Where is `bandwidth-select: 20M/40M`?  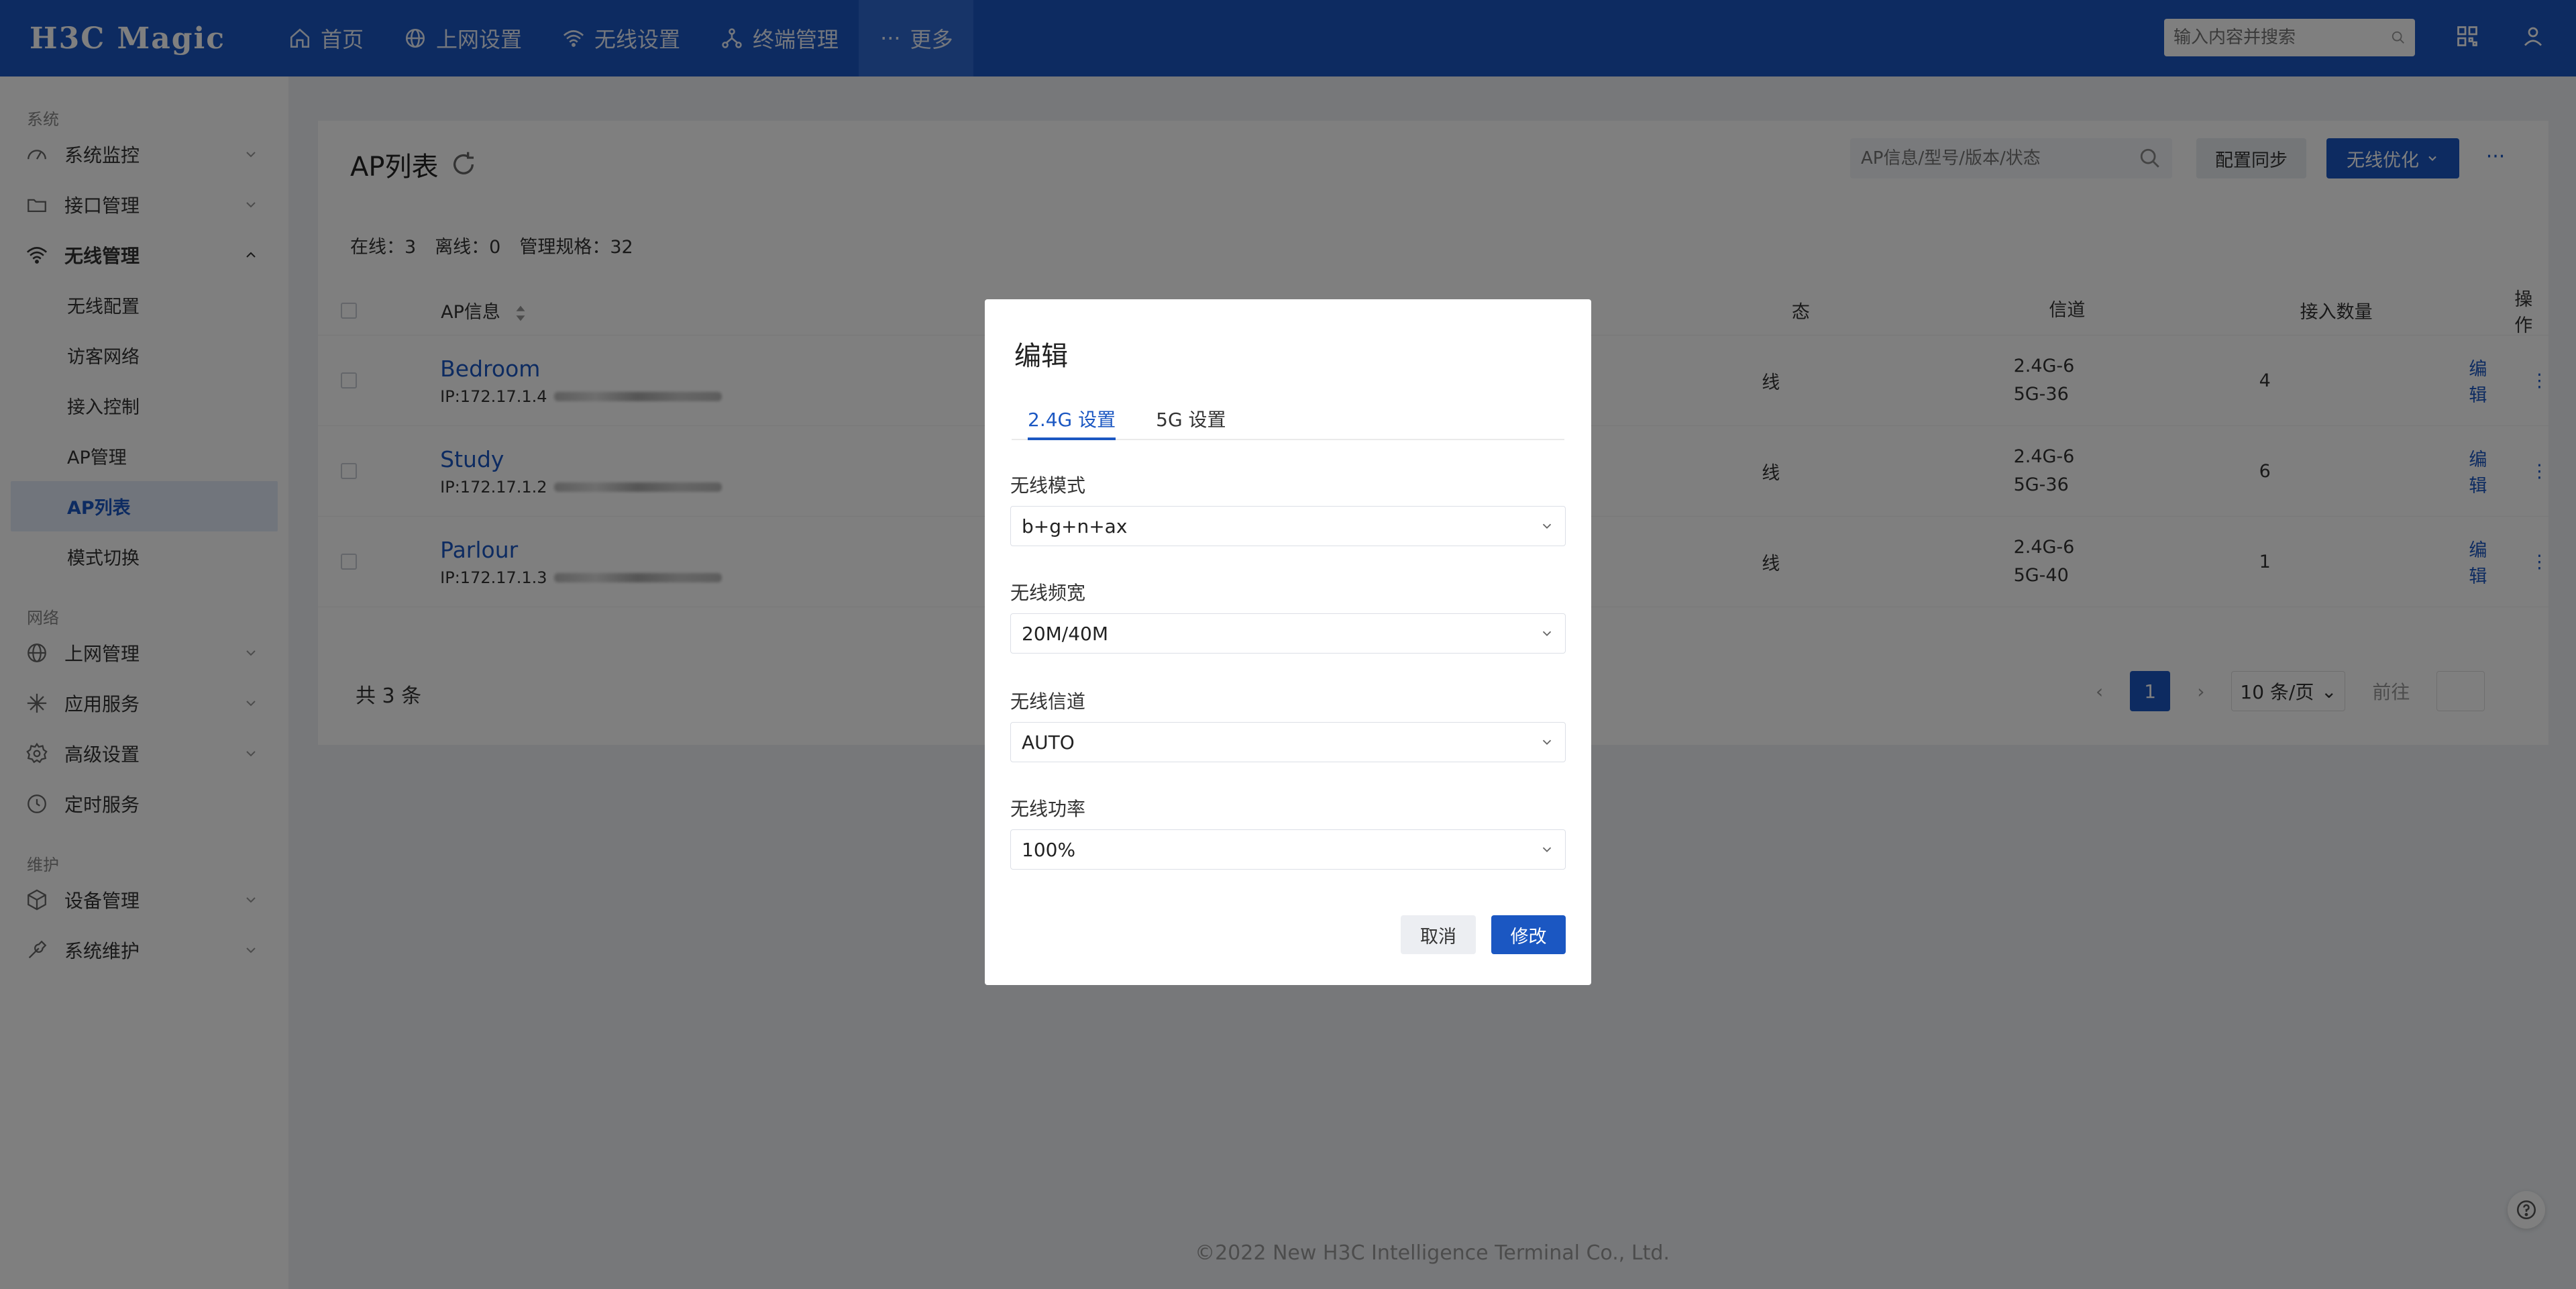 bandwidth-select: 20M/40M is located at coordinates (1288, 633).